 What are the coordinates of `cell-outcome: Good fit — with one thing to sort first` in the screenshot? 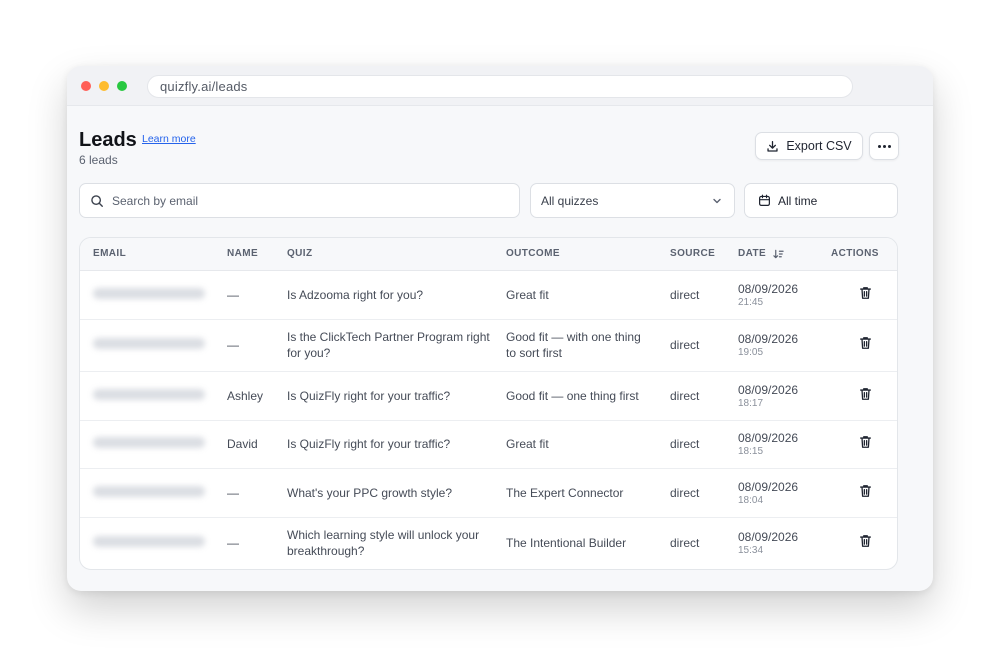 It's located at (588, 345).